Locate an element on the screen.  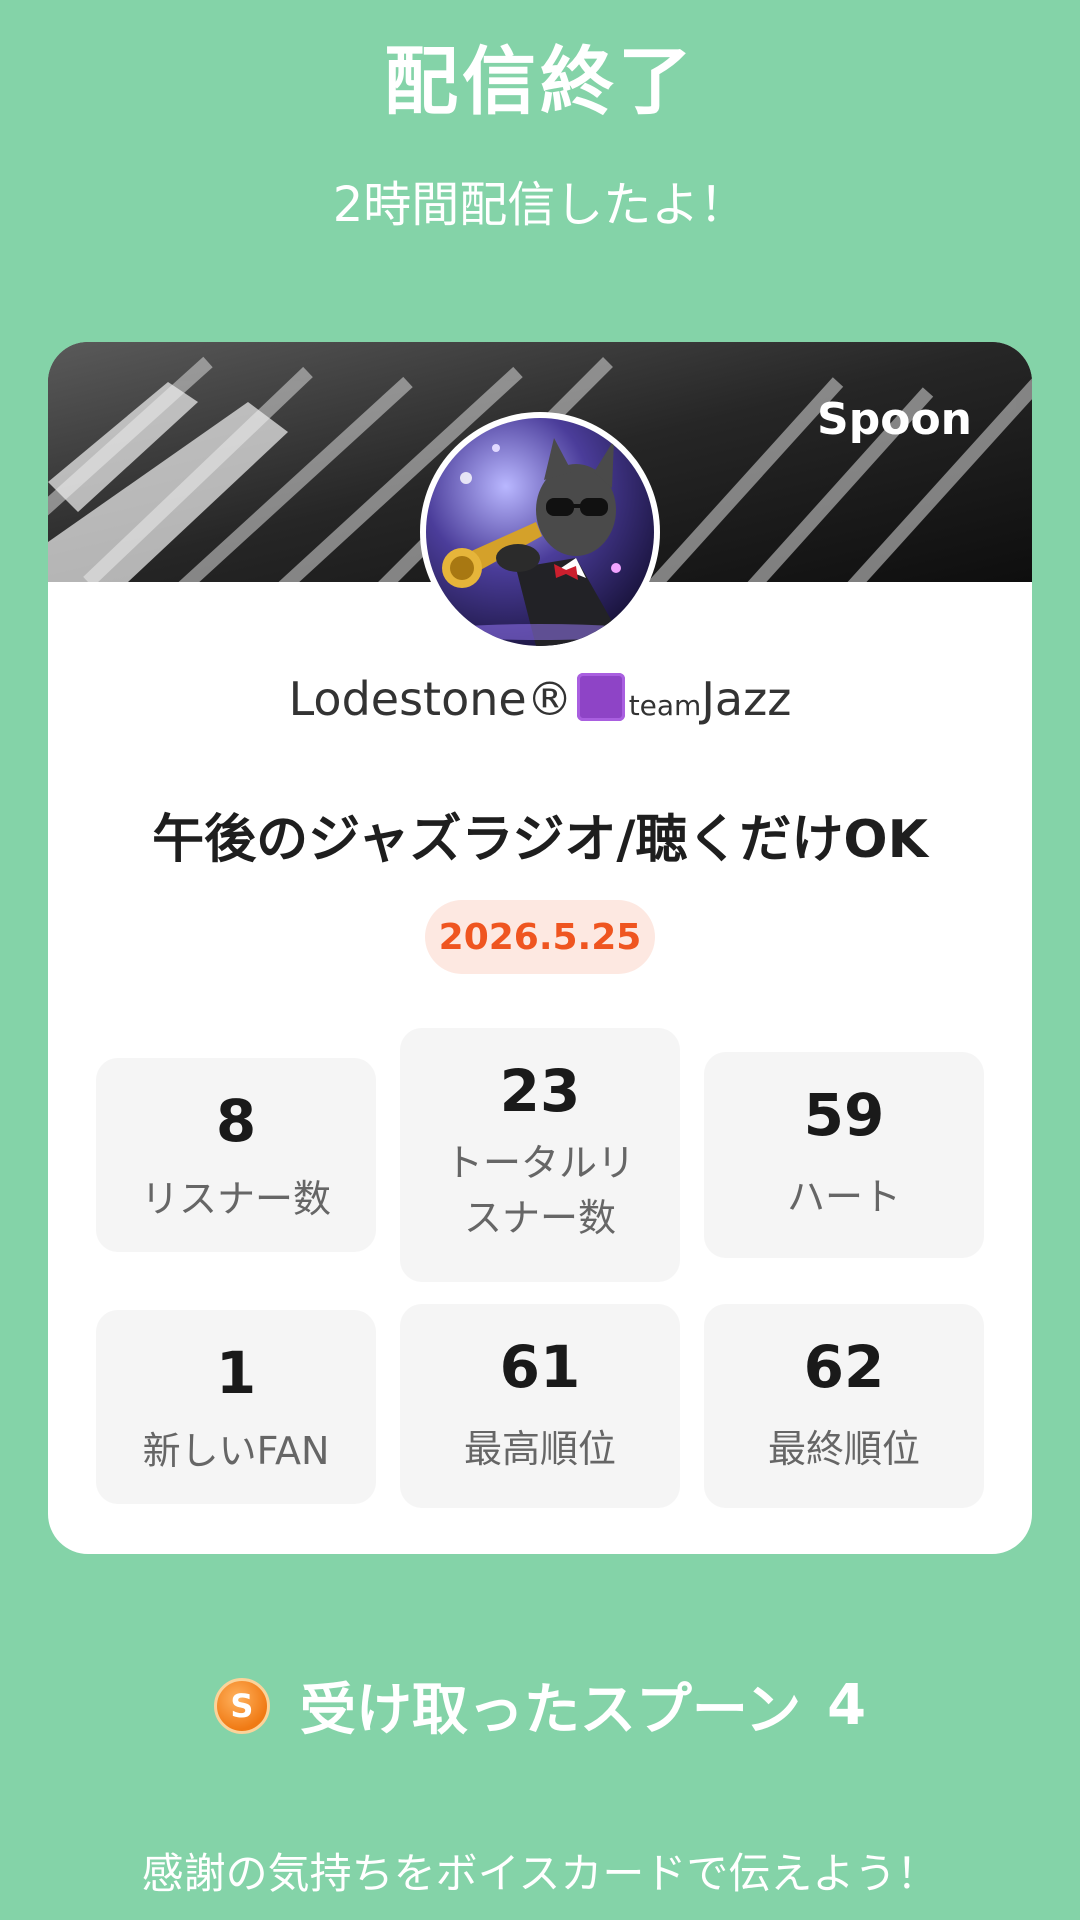
stat-value: 61 is located at coordinates (540, 1367).